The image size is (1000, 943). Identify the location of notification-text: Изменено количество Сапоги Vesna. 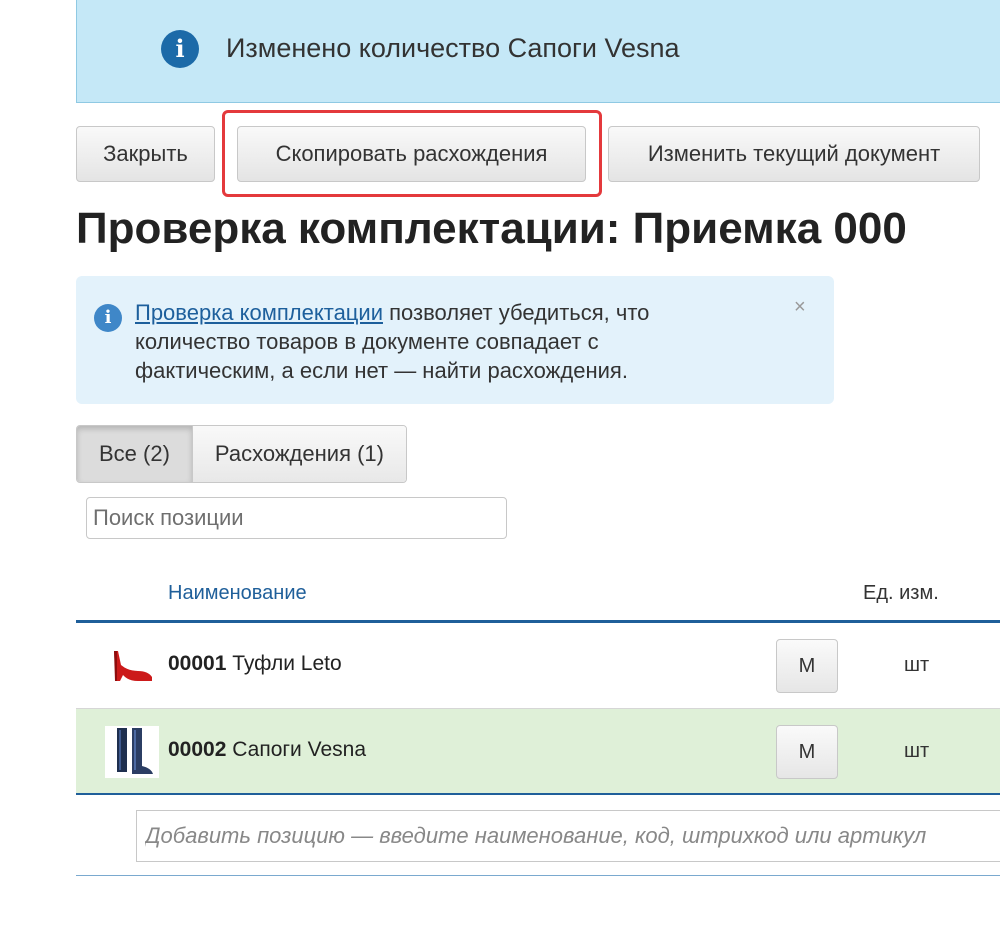
(453, 48).